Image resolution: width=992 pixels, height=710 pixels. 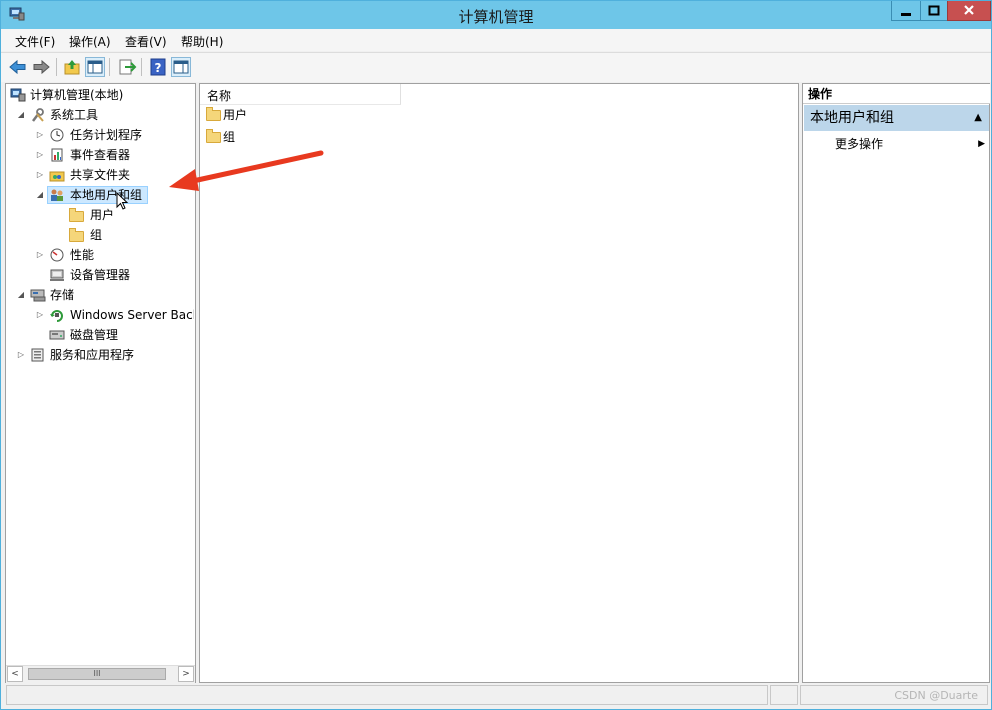 What do you see at coordinates (100, 155) in the screenshot?
I see `tree-item-label: 事件查看器` at bounding box center [100, 155].